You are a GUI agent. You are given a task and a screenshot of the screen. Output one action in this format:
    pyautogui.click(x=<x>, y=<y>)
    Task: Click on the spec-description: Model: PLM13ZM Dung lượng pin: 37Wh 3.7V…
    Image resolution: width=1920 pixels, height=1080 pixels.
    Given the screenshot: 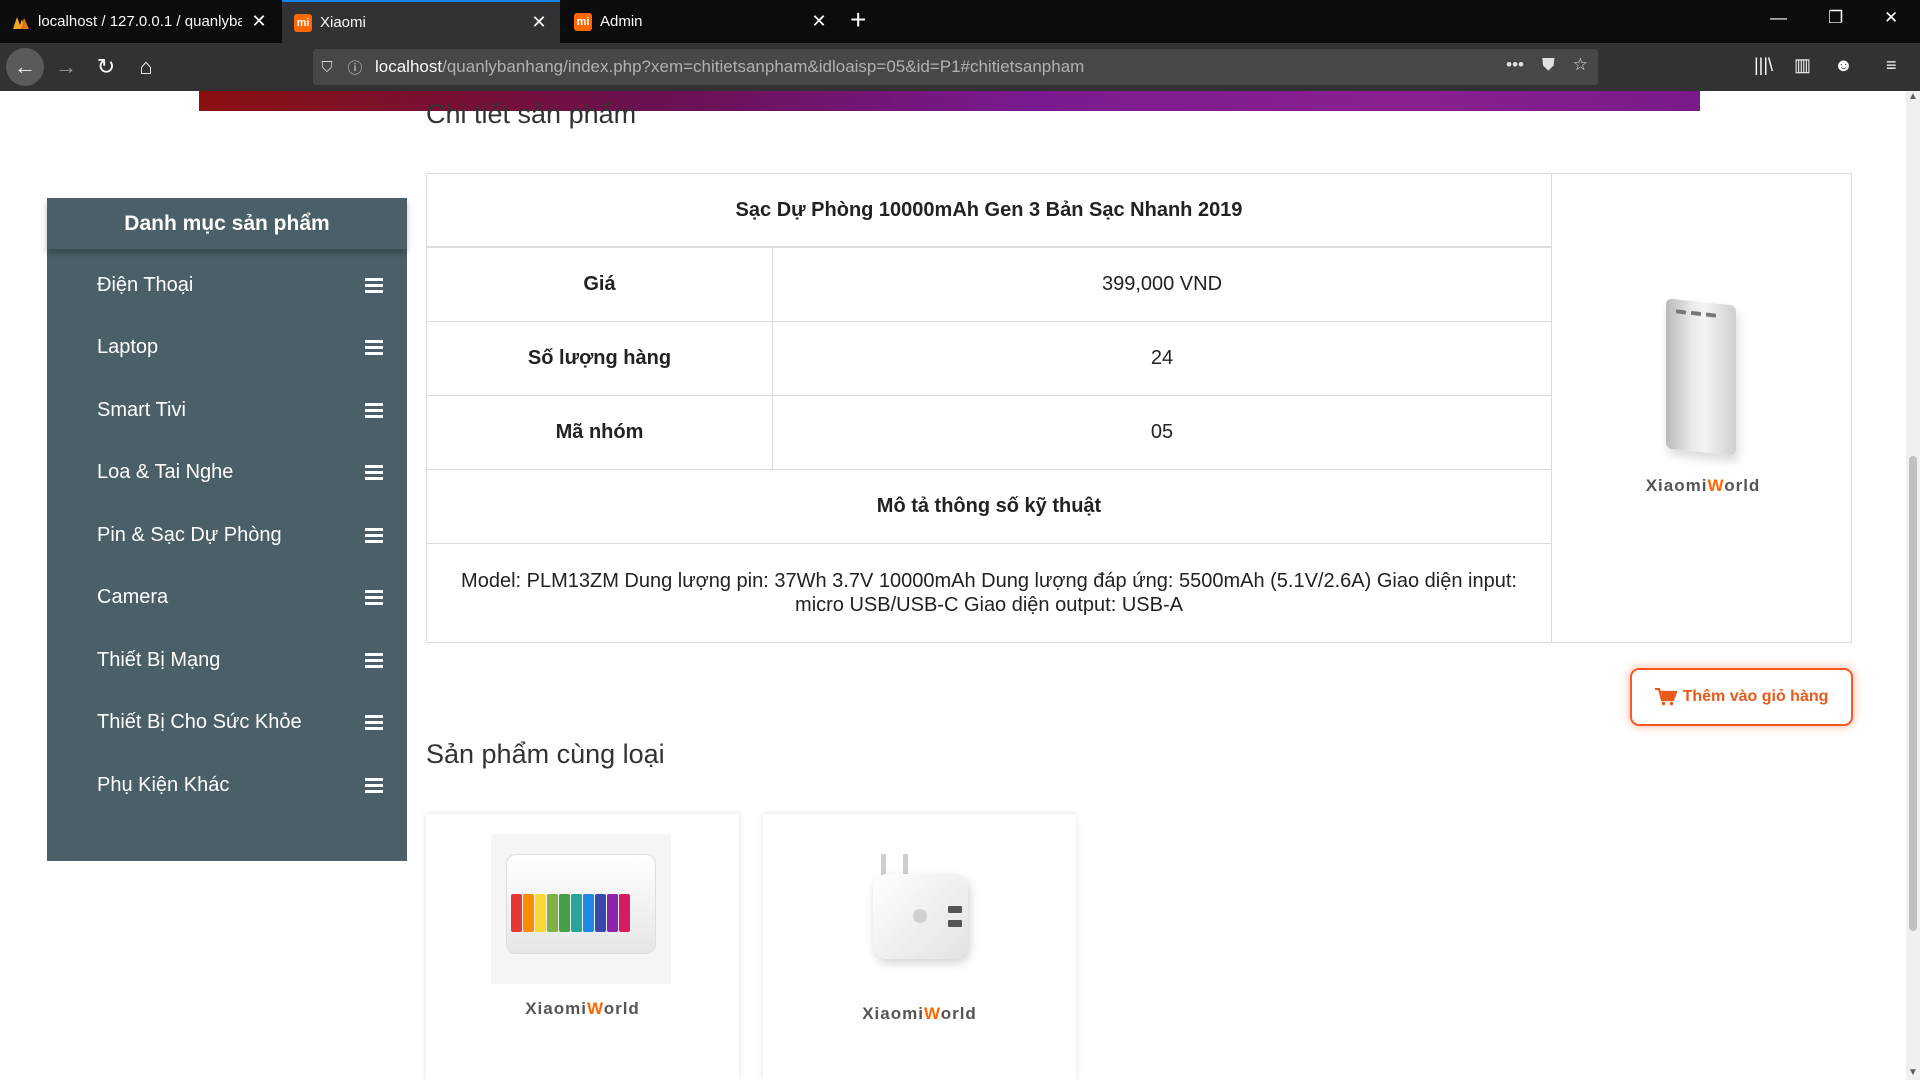 What is the action you would take?
    pyautogui.click(x=989, y=593)
    